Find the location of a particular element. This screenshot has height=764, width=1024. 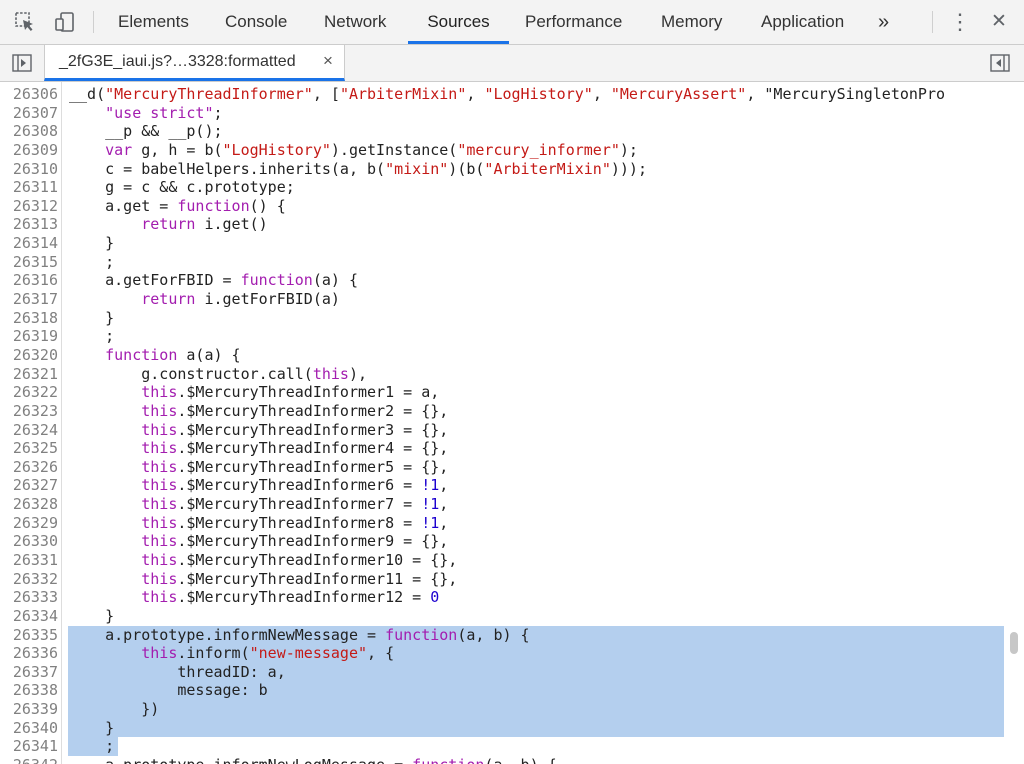

code-line: 26319 ; is located at coordinates (503, 336).